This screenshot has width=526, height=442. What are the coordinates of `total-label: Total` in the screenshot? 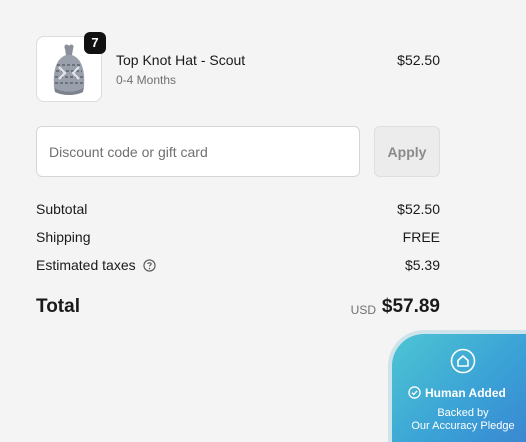 It's located at (58, 306).